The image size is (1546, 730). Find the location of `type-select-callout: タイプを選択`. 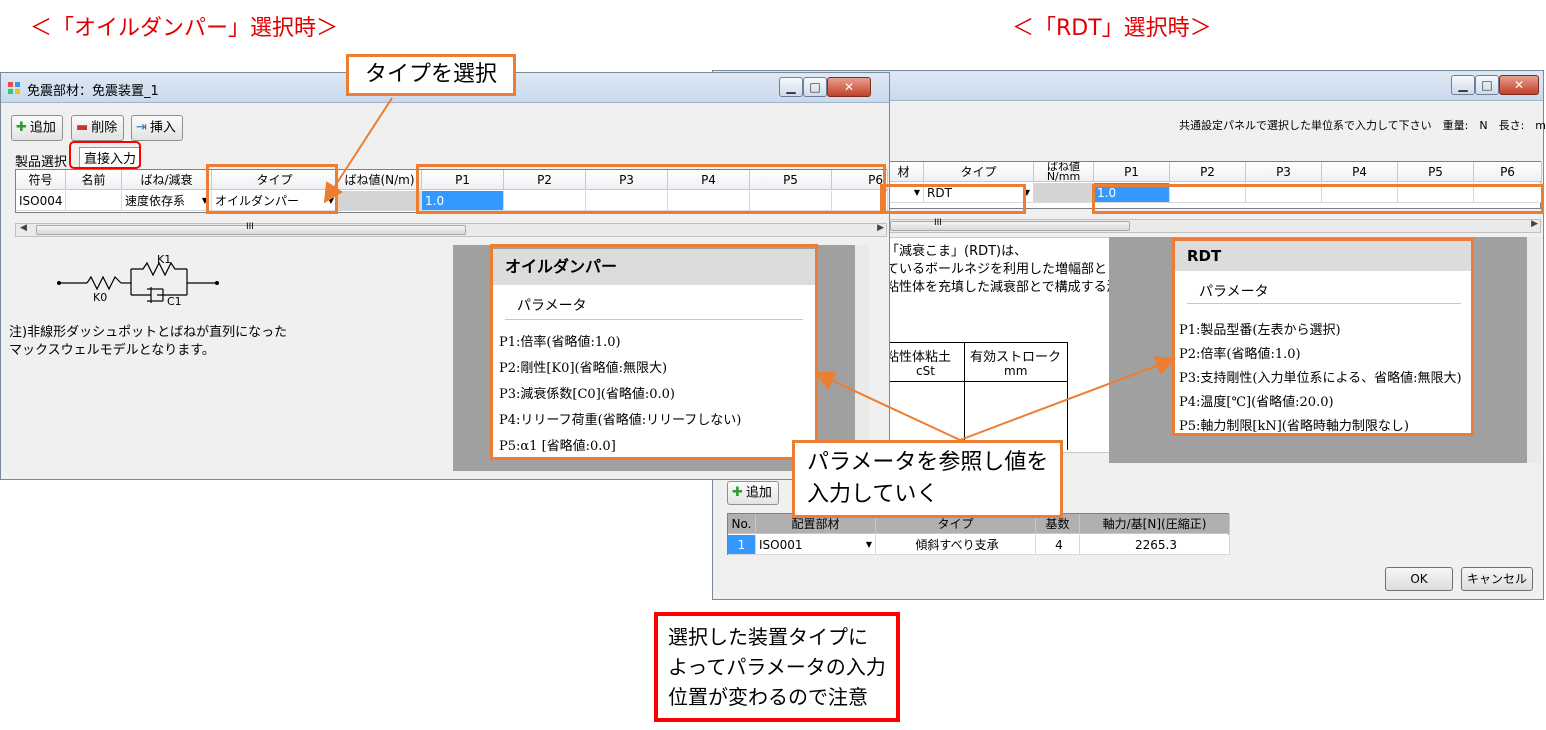

type-select-callout: タイプを選択 is located at coordinates (431, 75).